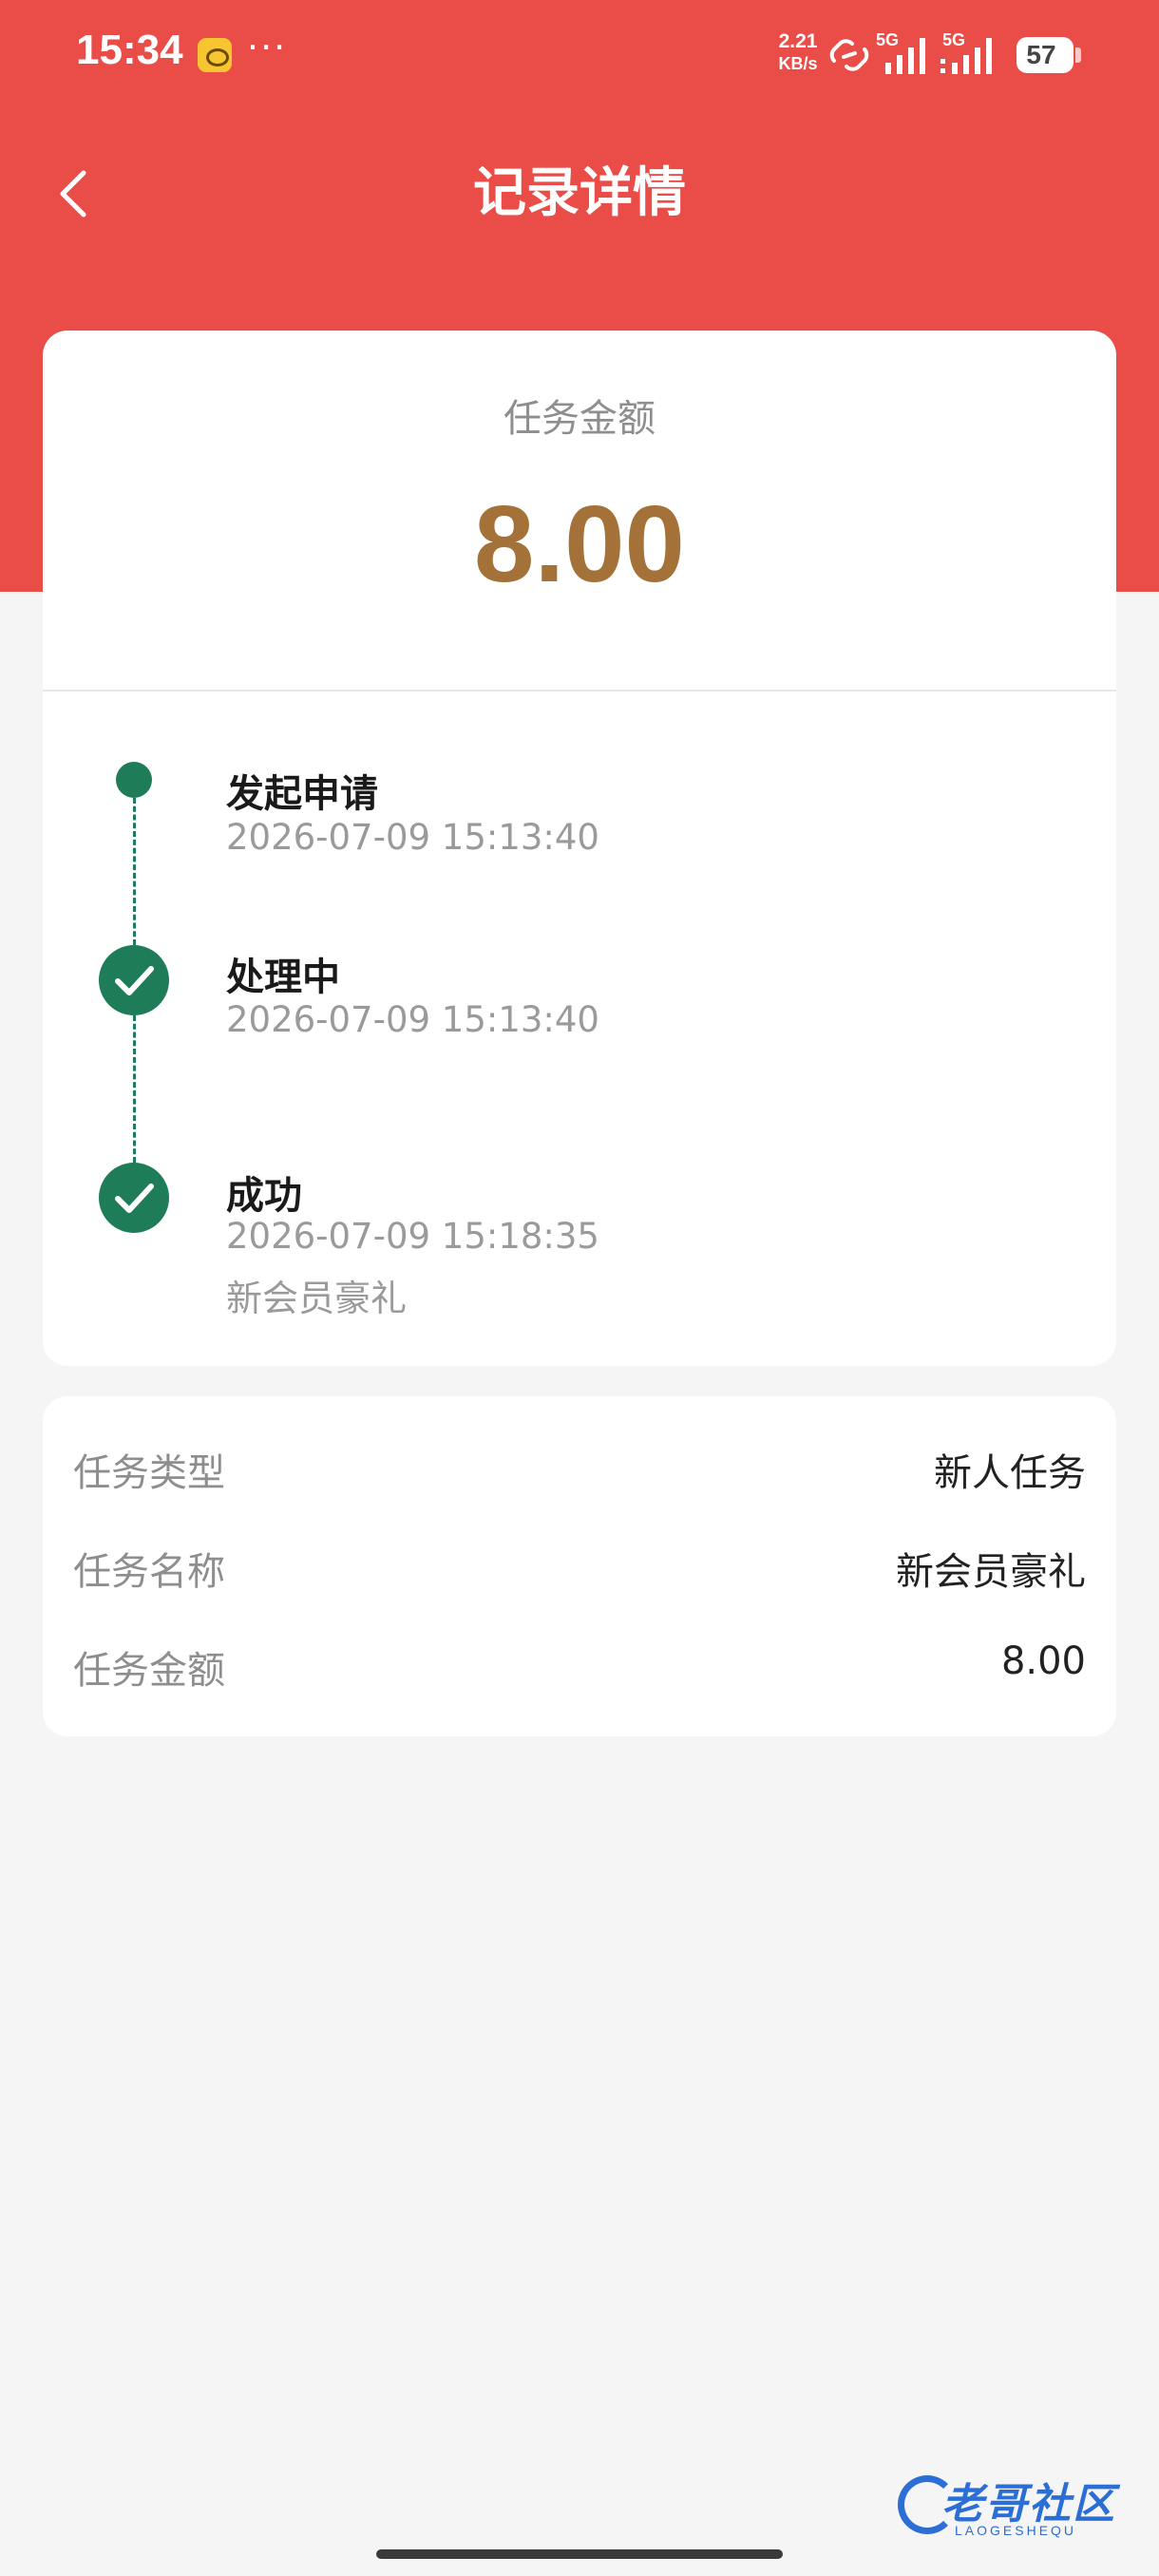 This screenshot has height=2576, width=1159. What do you see at coordinates (134, 780) in the screenshot?
I see `timeline-dot` at bounding box center [134, 780].